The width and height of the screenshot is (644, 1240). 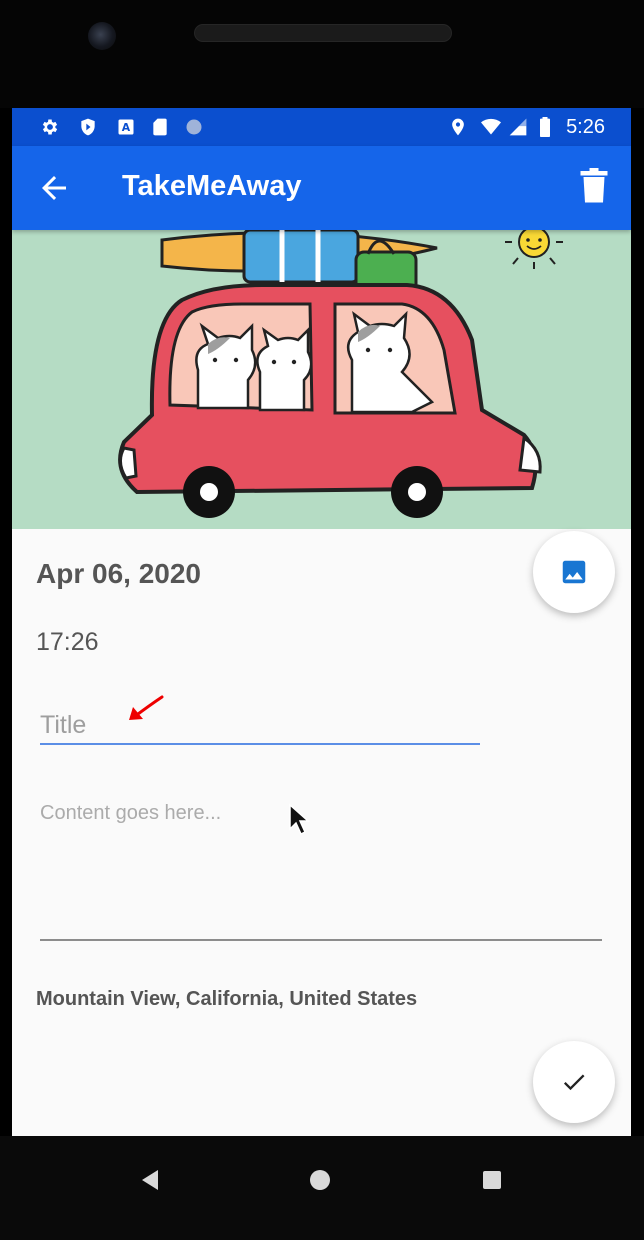 What do you see at coordinates (323, 33) in the screenshot?
I see `earpiece-speaker` at bounding box center [323, 33].